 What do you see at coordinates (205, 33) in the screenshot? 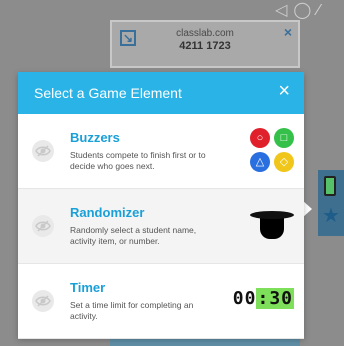
I see `class-site: classlab.com` at bounding box center [205, 33].